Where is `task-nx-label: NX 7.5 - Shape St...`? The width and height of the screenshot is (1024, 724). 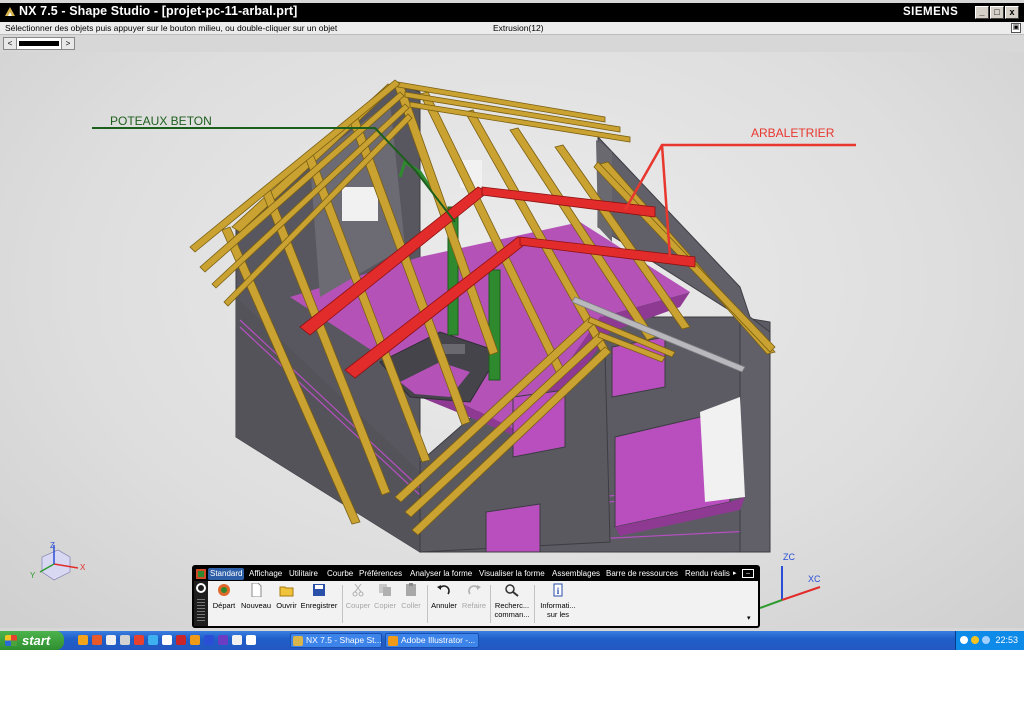 task-nx-label: NX 7.5 - Shape St... is located at coordinates (344, 640).